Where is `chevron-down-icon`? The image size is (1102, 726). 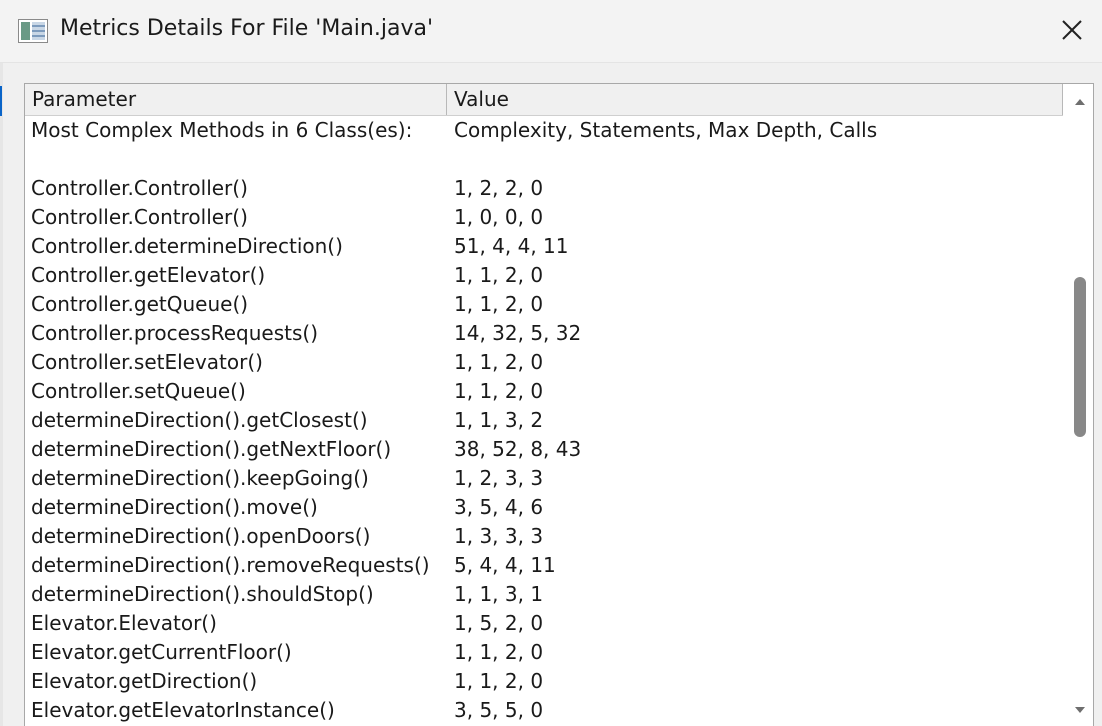
chevron-down-icon is located at coordinates (1080, 710).